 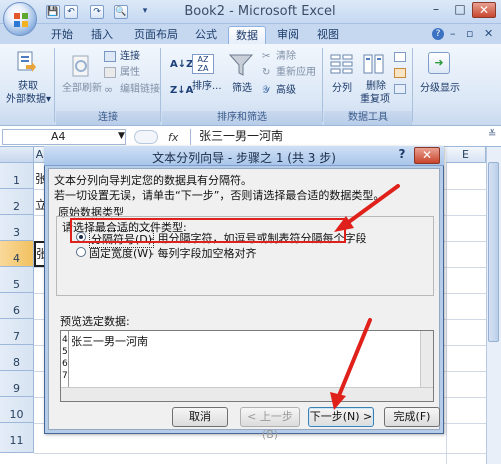 I want to click on annotation-arrow-2-head, so click(x=338, y=401).